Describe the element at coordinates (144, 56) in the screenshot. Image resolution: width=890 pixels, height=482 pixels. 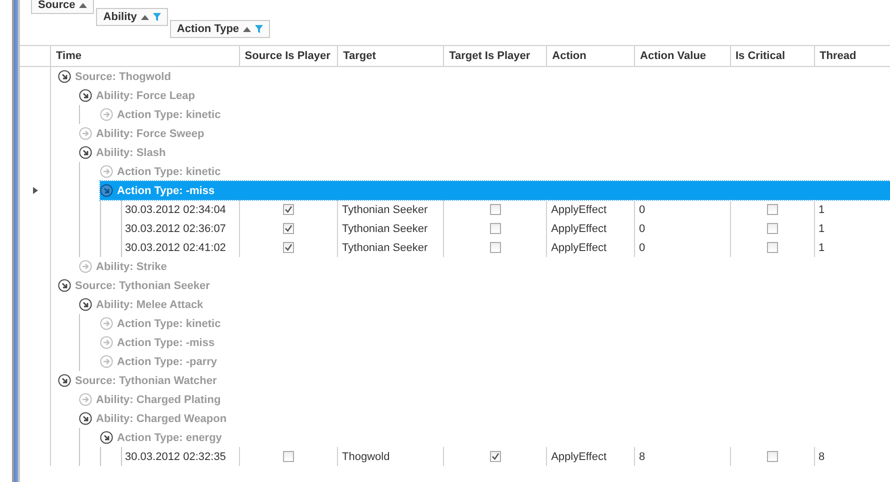
I see `column-header: Time` at that location.